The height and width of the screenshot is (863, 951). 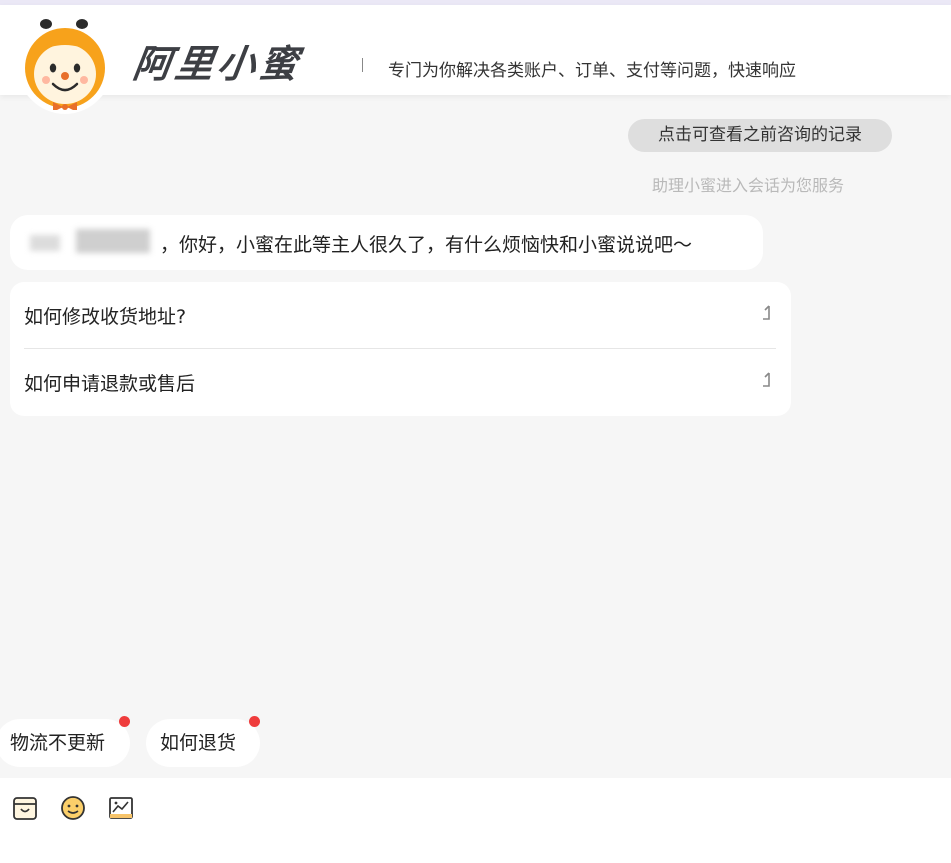 I want to click on quick-reply-logistics: 物流不更新, so click(x=65, y=741).